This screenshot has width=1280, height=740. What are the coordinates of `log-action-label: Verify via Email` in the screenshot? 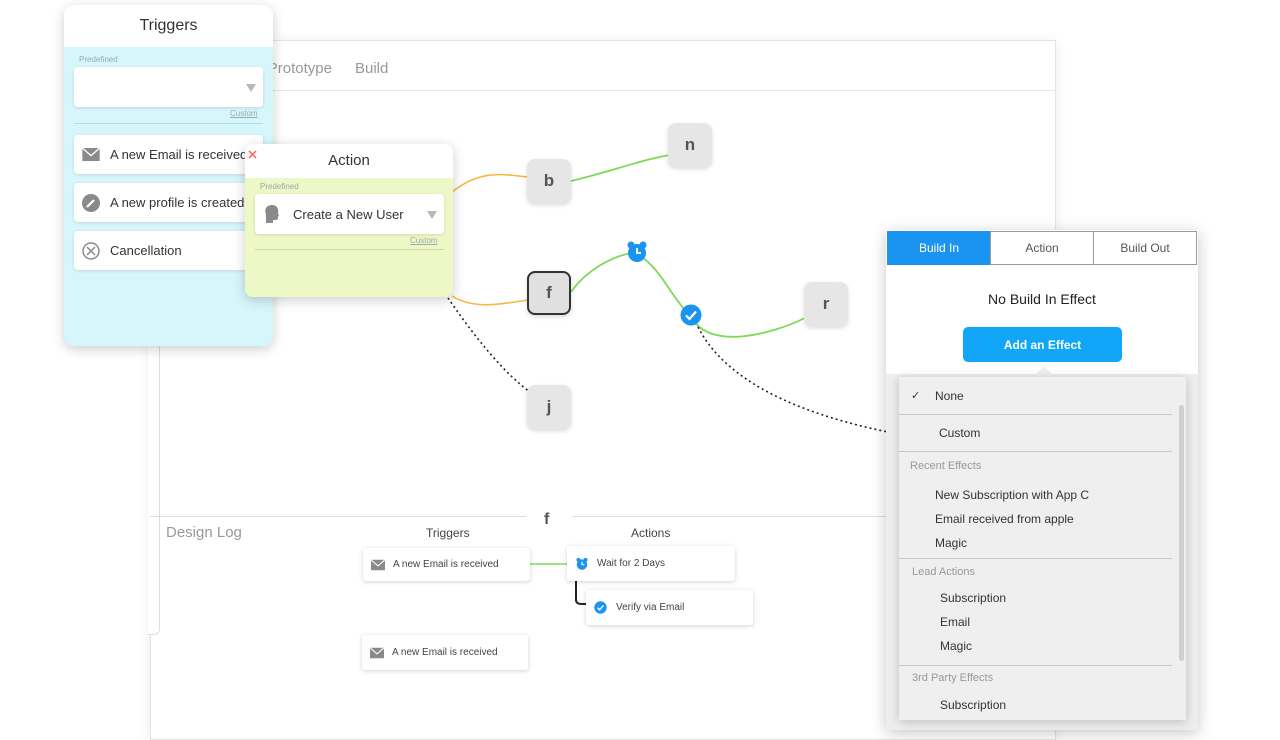 It's located at (650, 607).